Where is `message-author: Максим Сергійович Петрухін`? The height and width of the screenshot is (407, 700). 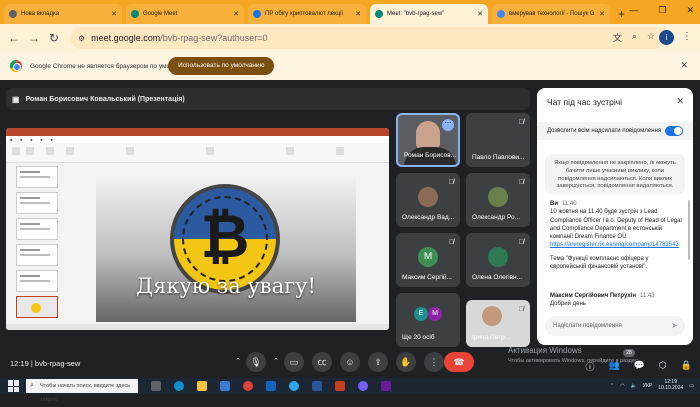 message-author: Максим Сергійович Петрухін is located at coordinates (593, 296).